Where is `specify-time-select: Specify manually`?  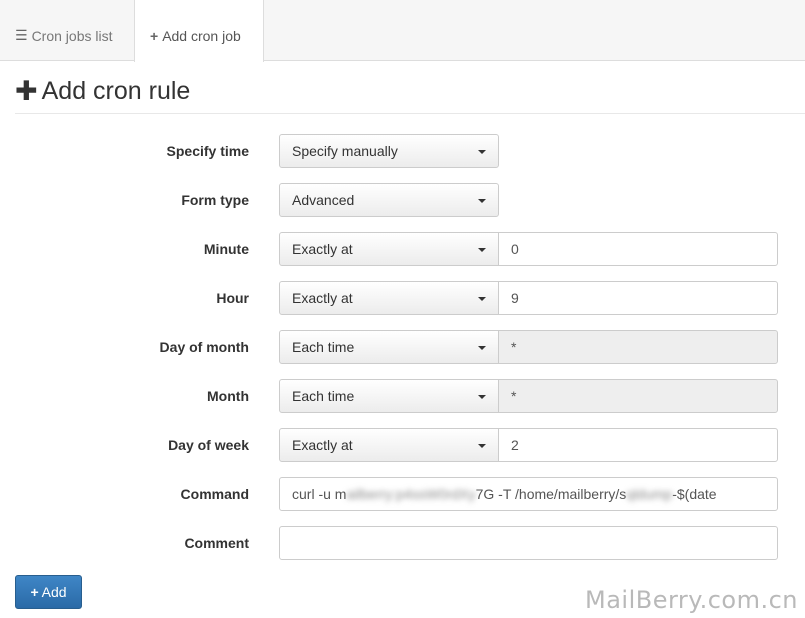
specify-time-select: Specify manually is located at coordinates (389, 151).